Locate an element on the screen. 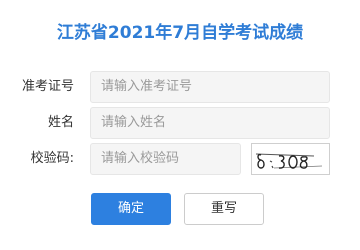 The width and height of the screenshot is (360, 250). name-label: 姓名 is located at coordinates (60, 122).